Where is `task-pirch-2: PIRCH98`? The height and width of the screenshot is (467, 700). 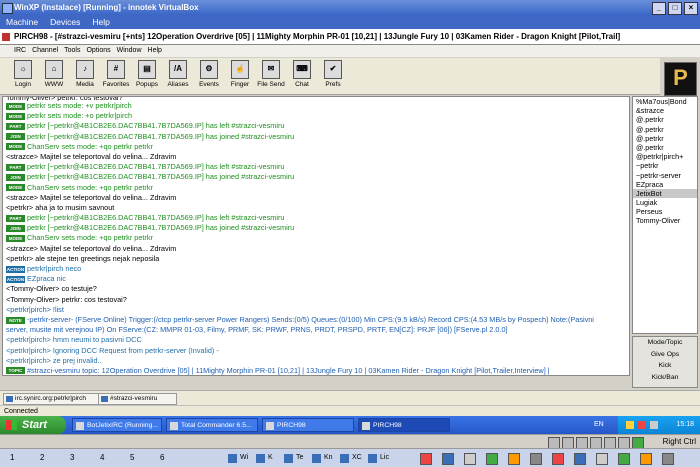 task-pirch-2: PIRCH98 is located at coordinates (404, 425).